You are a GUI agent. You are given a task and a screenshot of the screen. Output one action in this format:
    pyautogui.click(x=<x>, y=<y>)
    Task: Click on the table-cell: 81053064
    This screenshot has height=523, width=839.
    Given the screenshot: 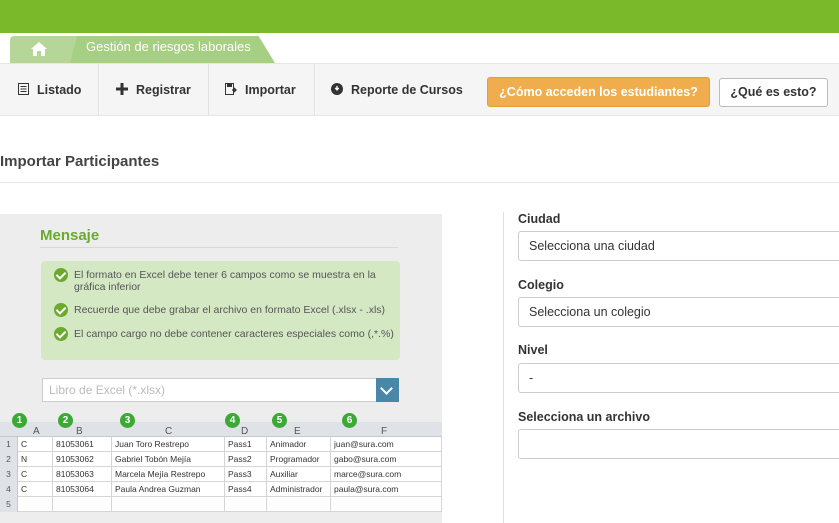 What is the action you would take?
    pyautogui.click(x=82, y=489)
    